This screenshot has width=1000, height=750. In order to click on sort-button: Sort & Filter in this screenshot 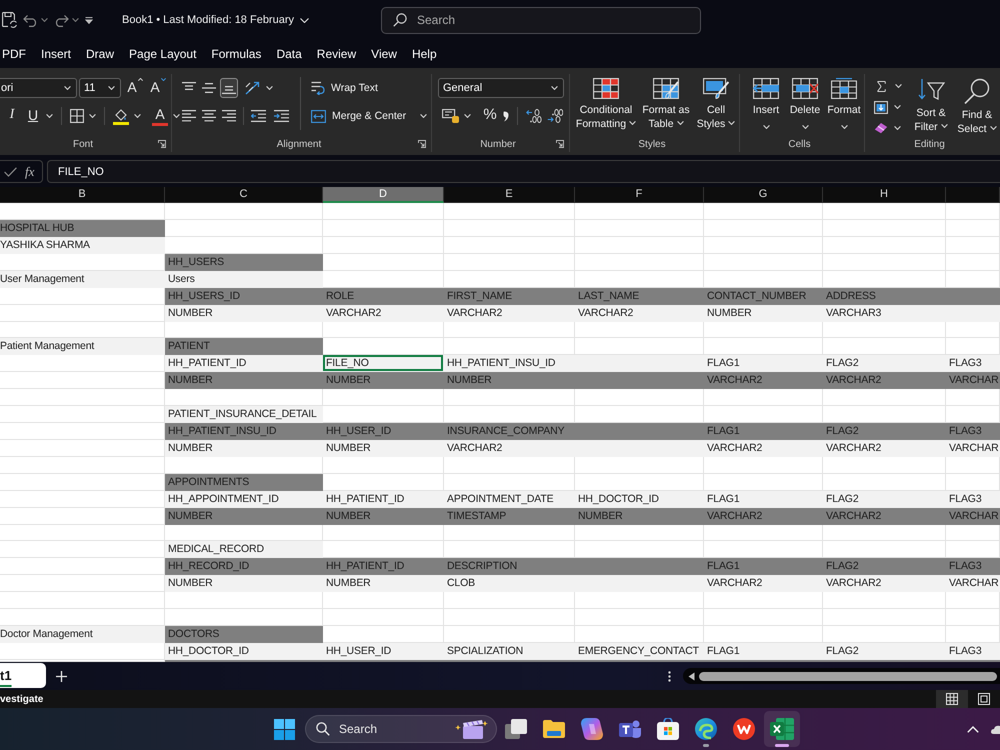, I will do `click(931, 106)`.